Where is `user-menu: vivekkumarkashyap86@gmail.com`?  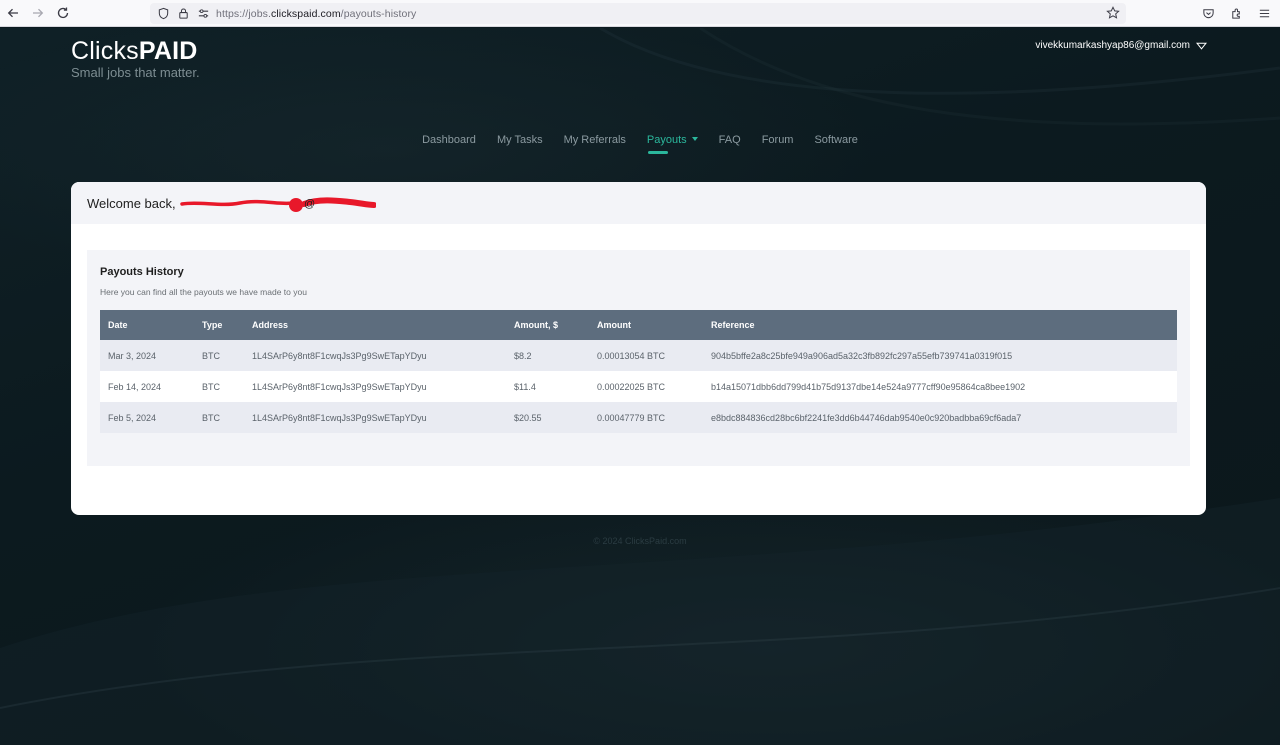
user-menu: vivekkumarkashyap86@gmail.com is located at coordinates (1121, 45).